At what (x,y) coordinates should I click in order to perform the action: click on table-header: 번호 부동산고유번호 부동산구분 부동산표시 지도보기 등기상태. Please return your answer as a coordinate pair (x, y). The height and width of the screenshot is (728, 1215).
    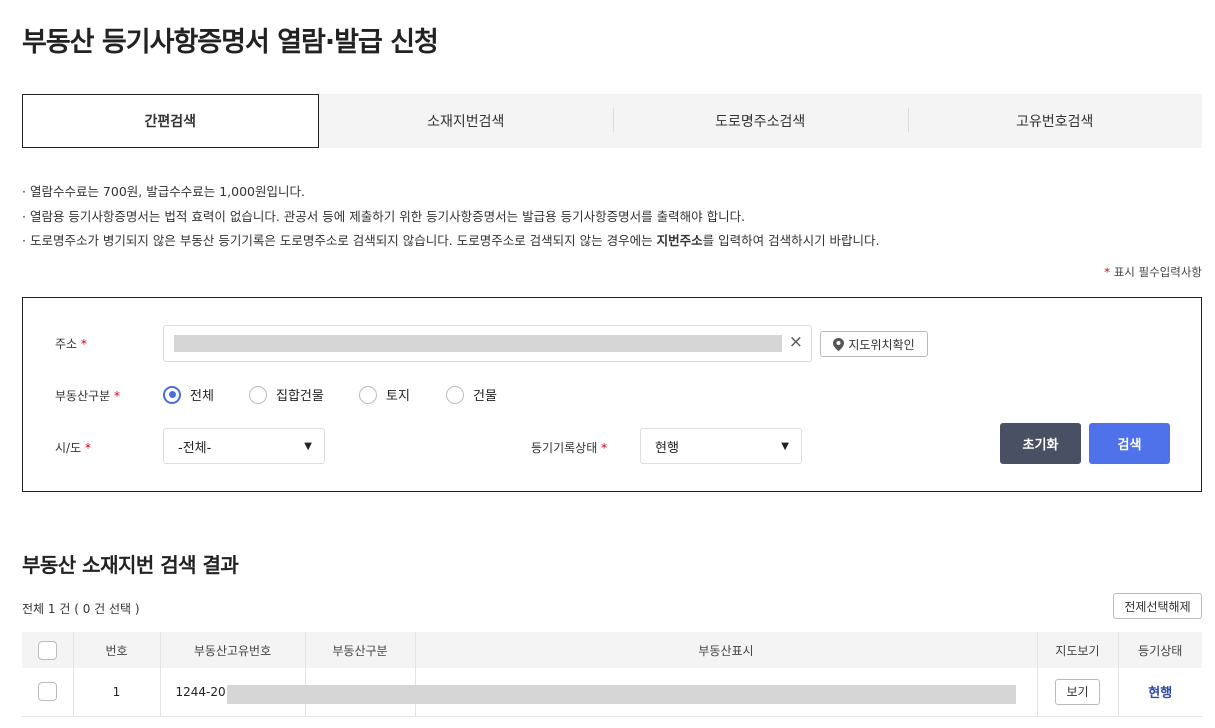
    Looking at the image, I should click on (612, 650).